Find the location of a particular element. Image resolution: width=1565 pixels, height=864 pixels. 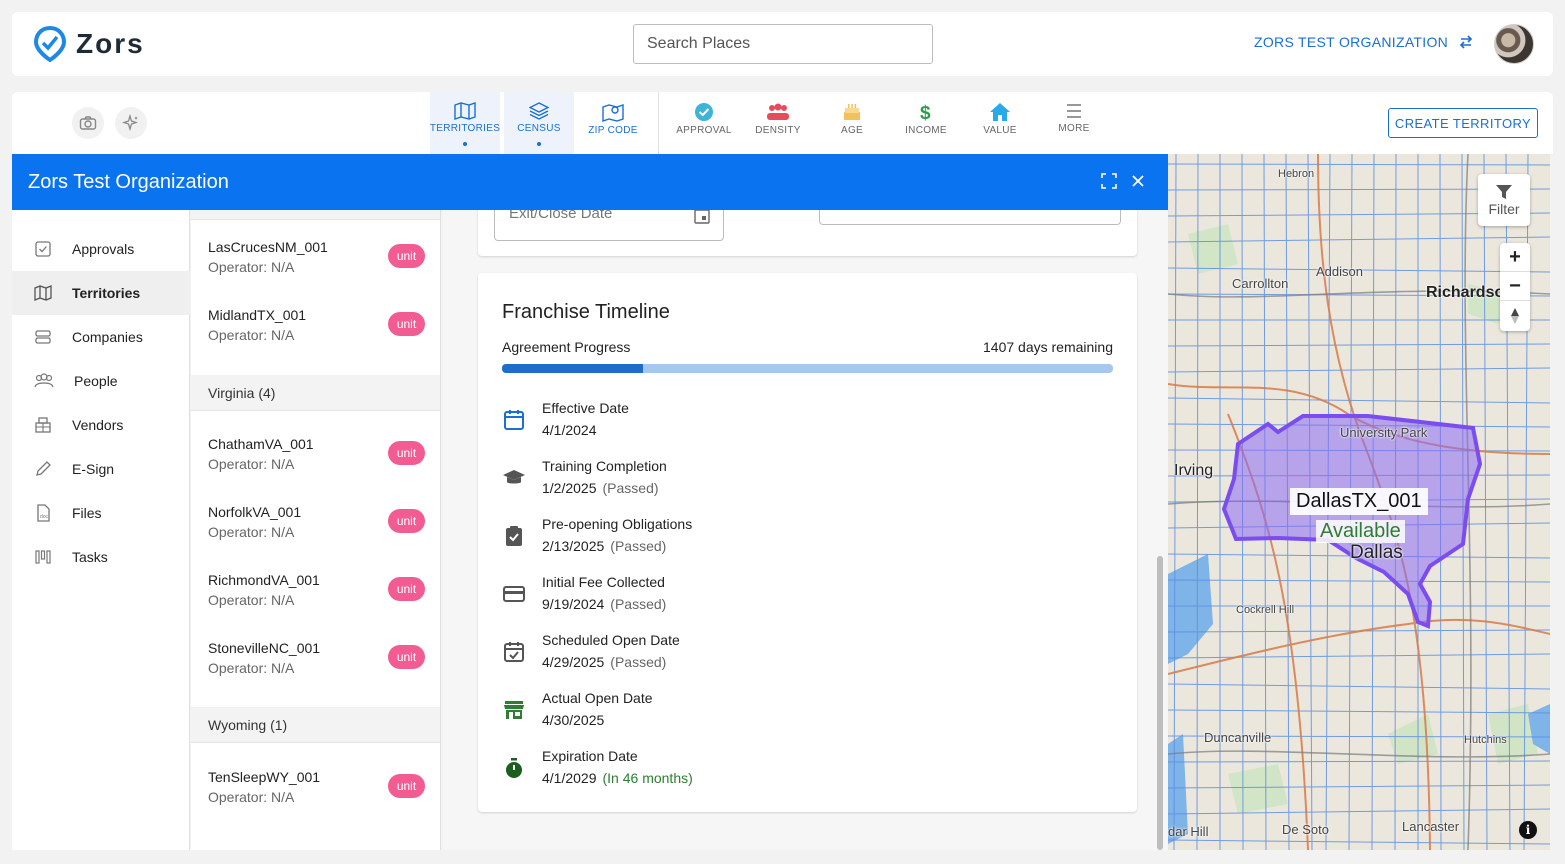

map-place-label: dar Hill is located at coordinates (1188, 831).